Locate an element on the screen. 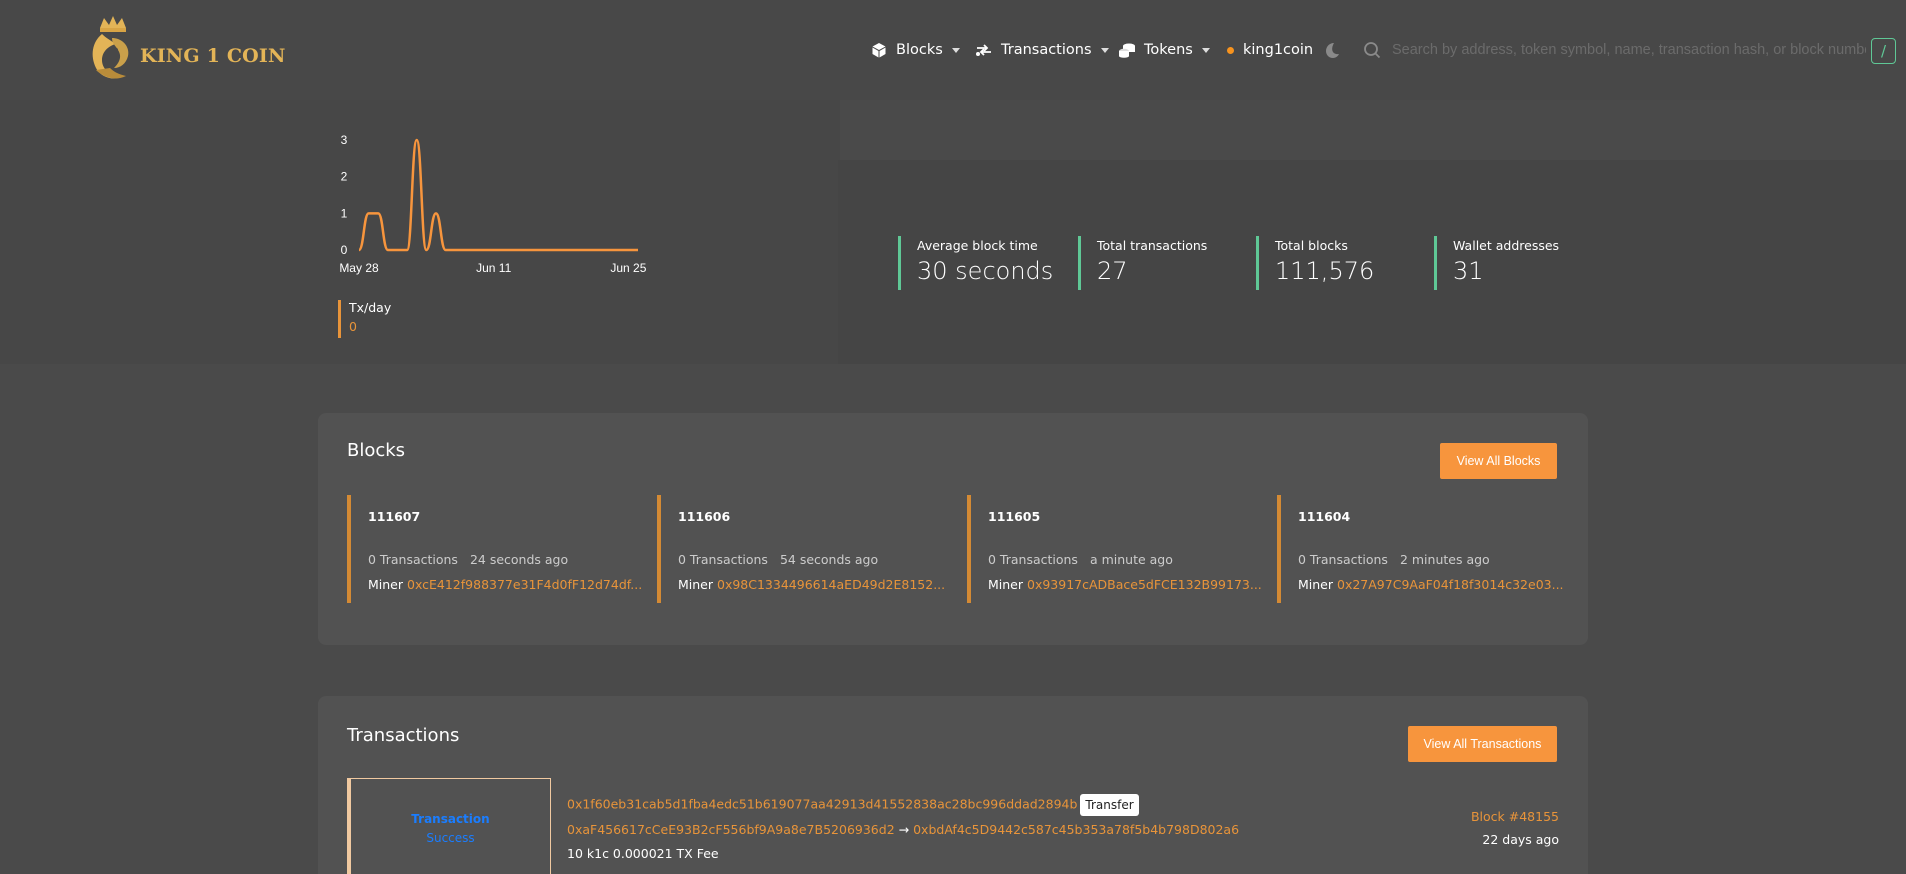 This screenshot has width=1906, height=874. view-all-blocks-button: View All Blocks is located at coordinates (1498, 461).